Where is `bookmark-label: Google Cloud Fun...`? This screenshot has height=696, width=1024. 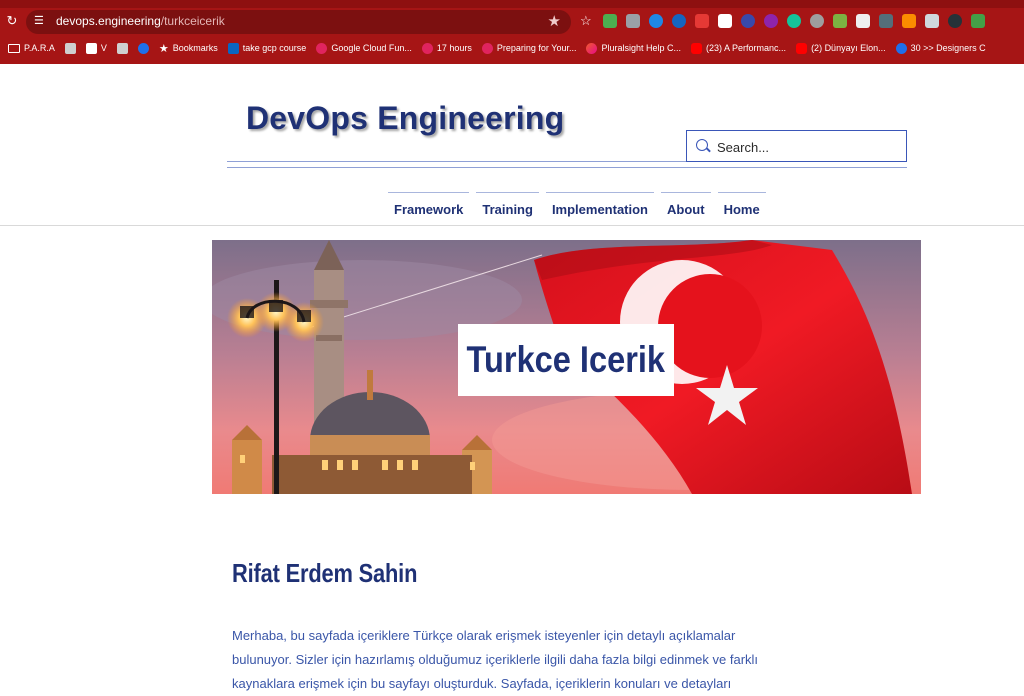 bookmark-label: Google Cloud Fun... is located at coordinates (371, 48).